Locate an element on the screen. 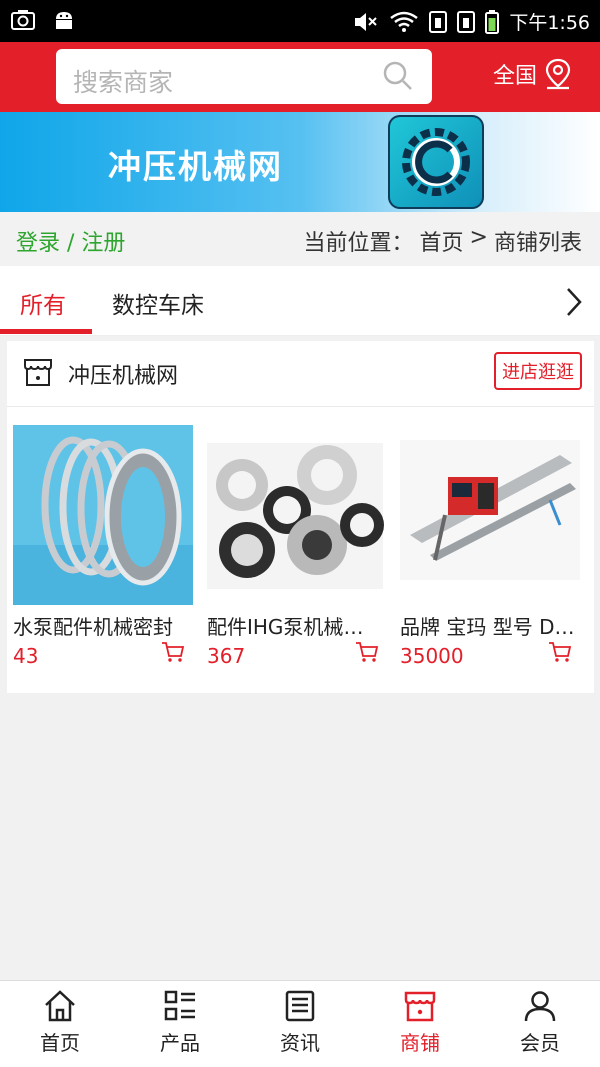 The height and width of the screenshot is (1067, 600). site-logo is located at coordinates (436, 162).